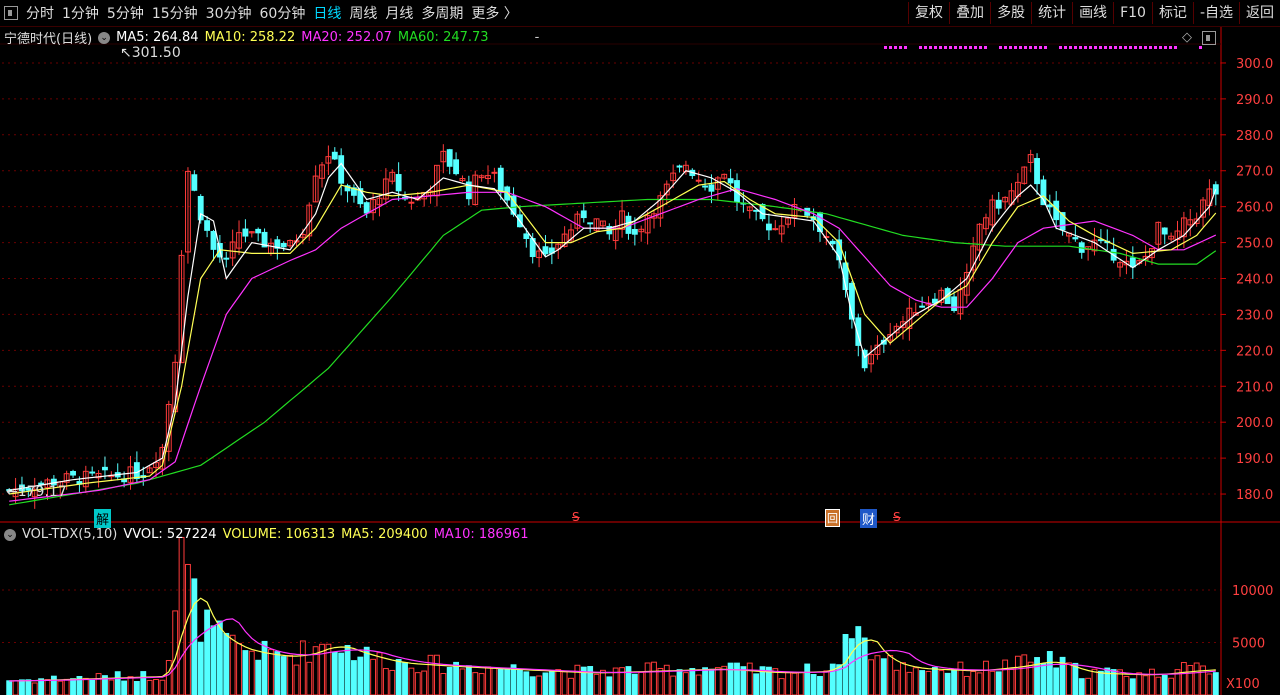  What do you see at coordinates (1187, 37) in the screenshot?
I see `diamond-icon: ◇` at bounding box center [1187, 37].